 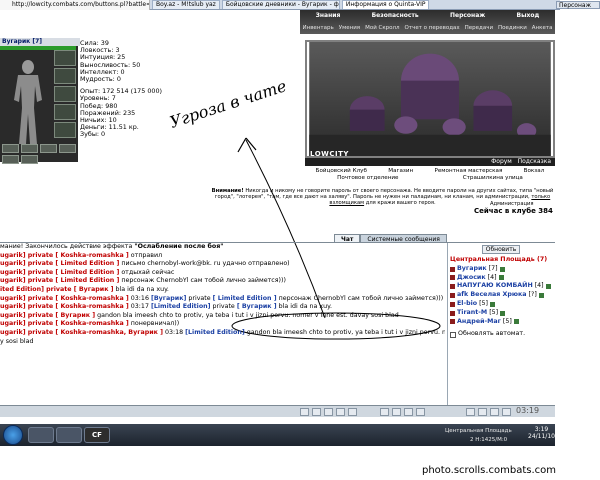 I want to click on online-user: El-bio [5], so click(x=501, y=304).